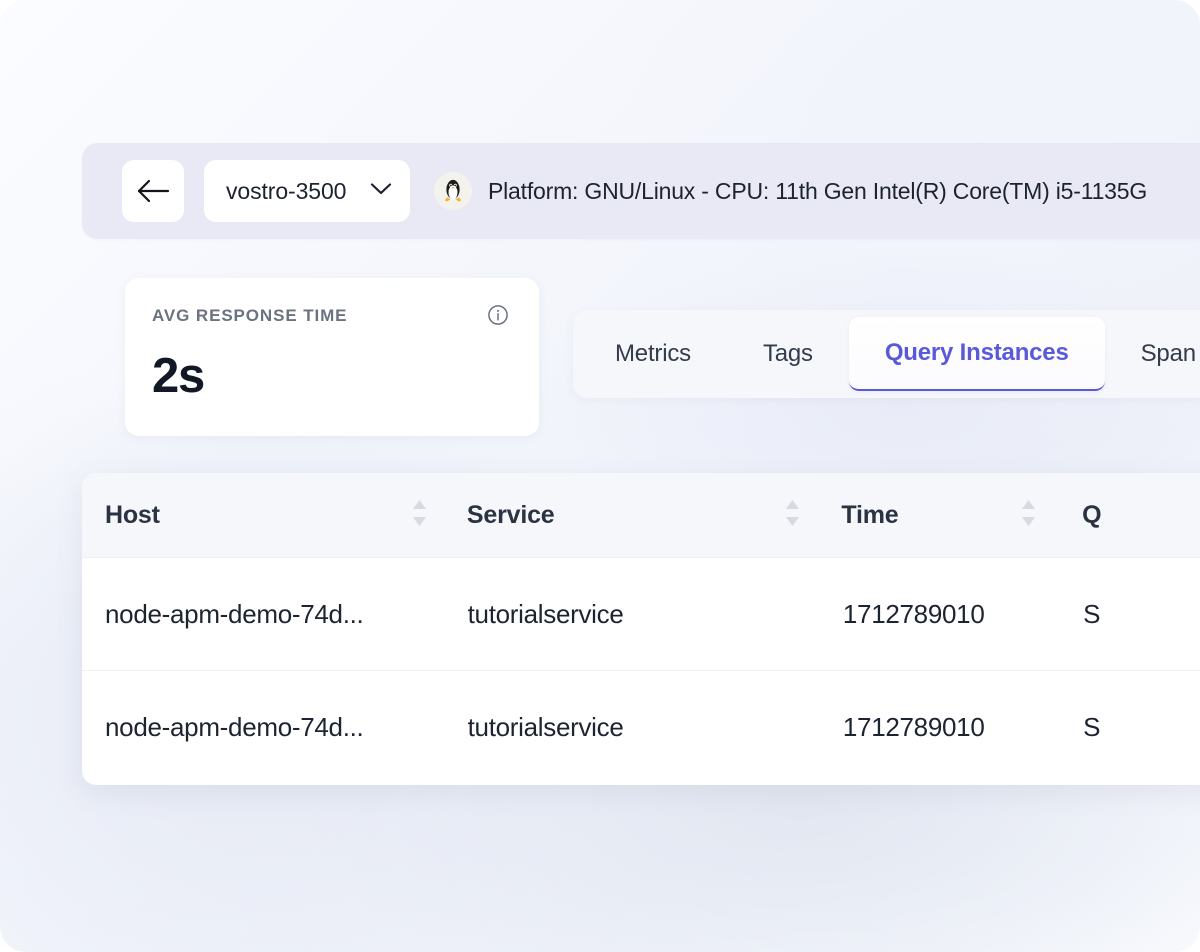 The height and width of the screenshot is (952, 1200). I want to click on detail-tabs: Metrics Tags Query Instances Span, so click(886, 354).